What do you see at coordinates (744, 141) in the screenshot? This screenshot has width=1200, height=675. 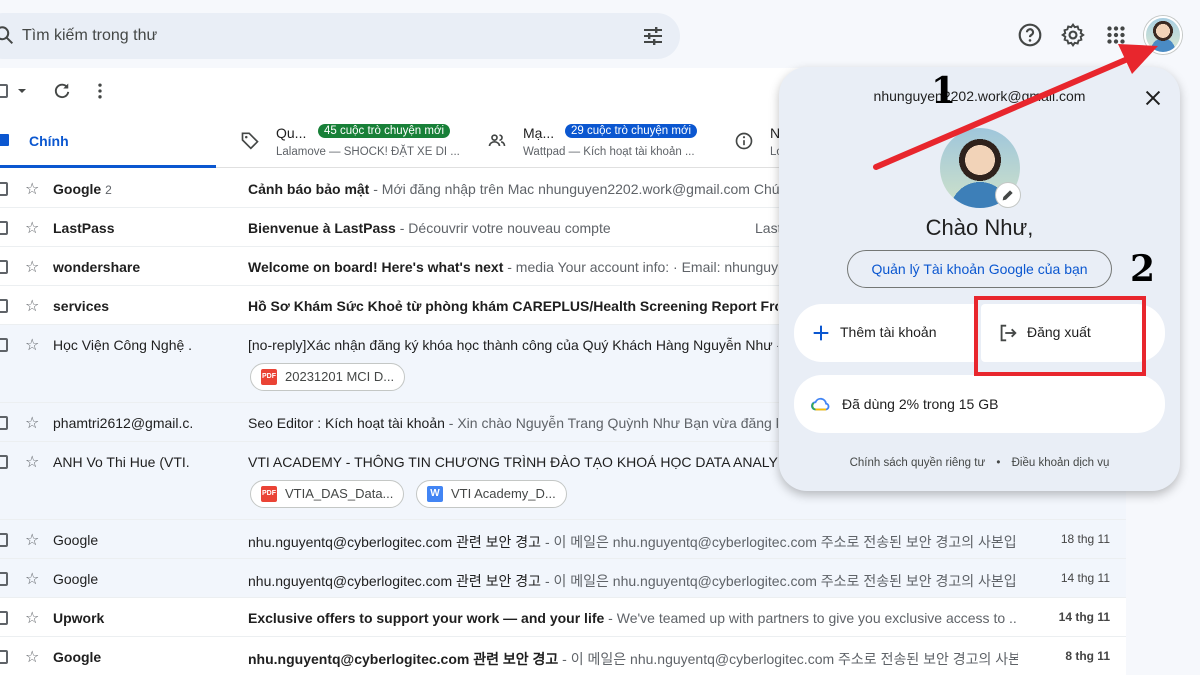 I see `info-icon` at bounding box center [744, 141].